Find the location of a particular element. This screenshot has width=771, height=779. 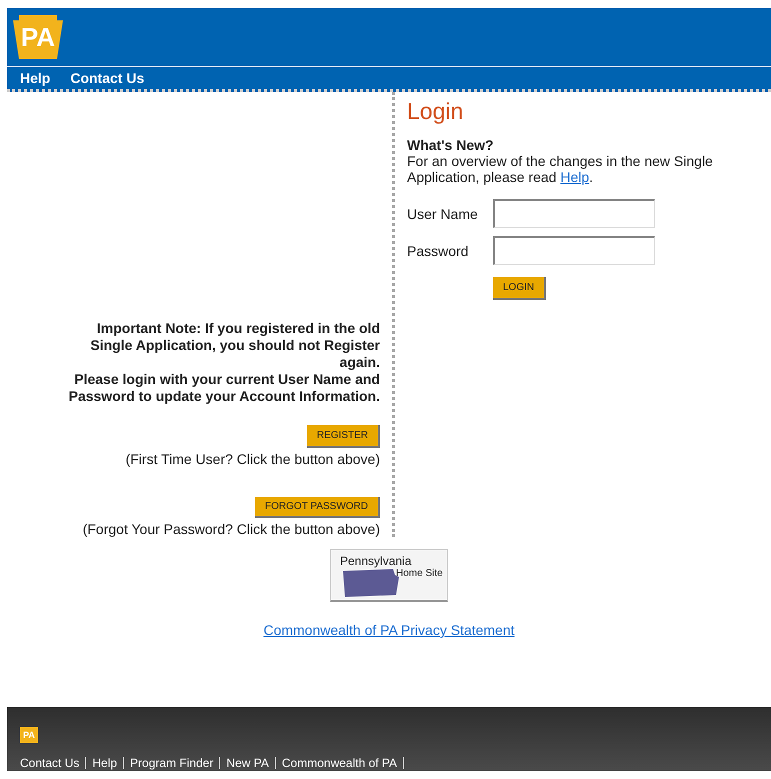

register-hint: (First Time User? Click the button above) is located at coordinates (253, 459).